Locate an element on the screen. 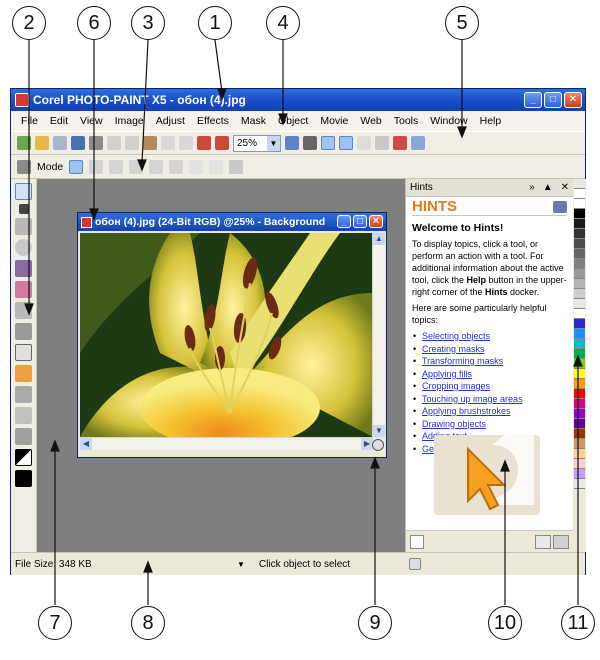 Image resolution: width=600 pixels, height=660 pixels. menu-mask: Mask is located at coordinates (253, 121).